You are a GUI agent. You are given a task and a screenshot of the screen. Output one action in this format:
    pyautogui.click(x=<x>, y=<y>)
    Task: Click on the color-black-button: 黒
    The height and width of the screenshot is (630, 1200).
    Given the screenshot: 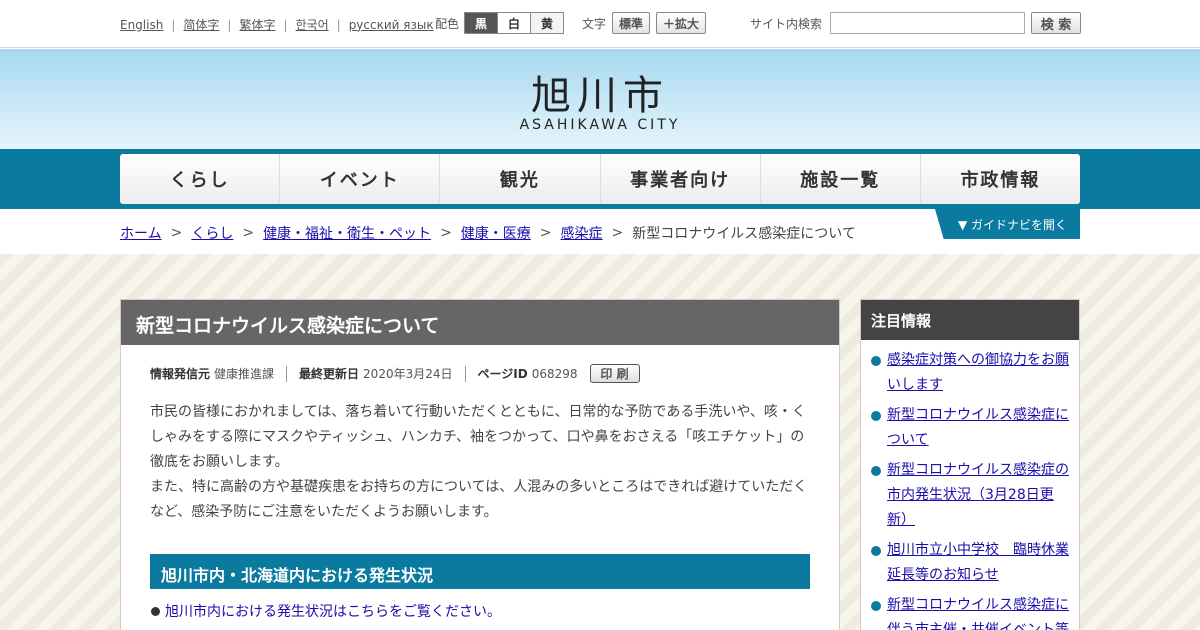 What is the action you would take?
    pyautogui.click(x=481, y=23)
    